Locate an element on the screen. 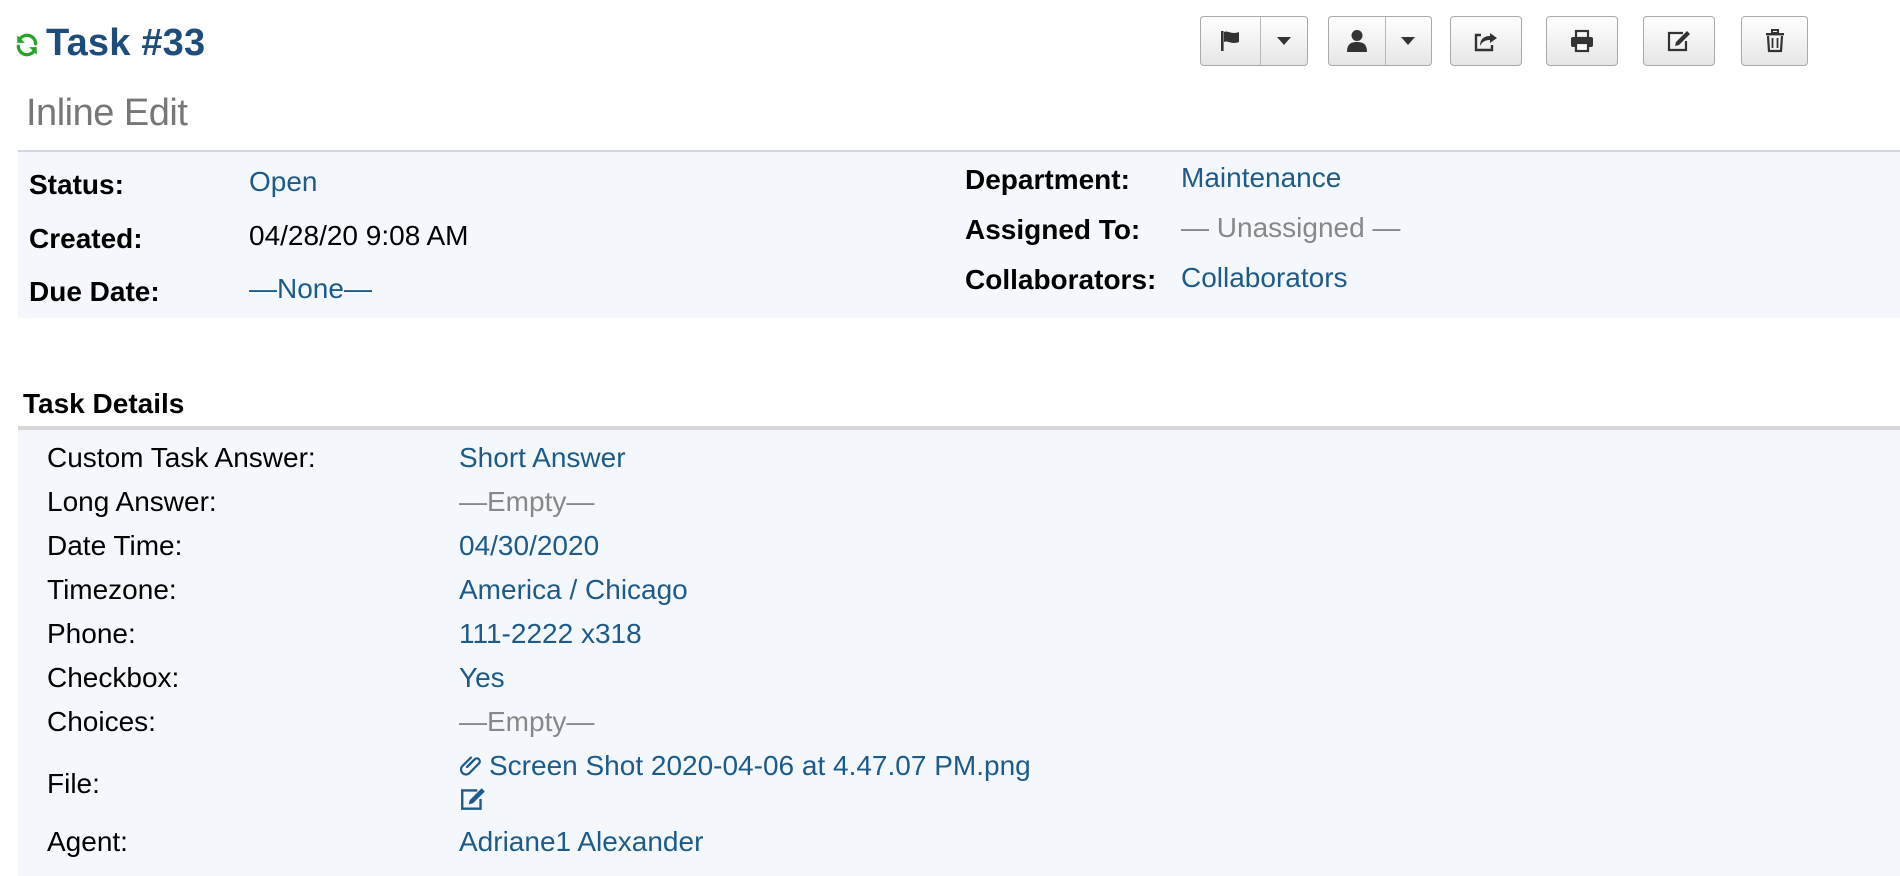  field-value: Yes is located at coordinates (482, 678).